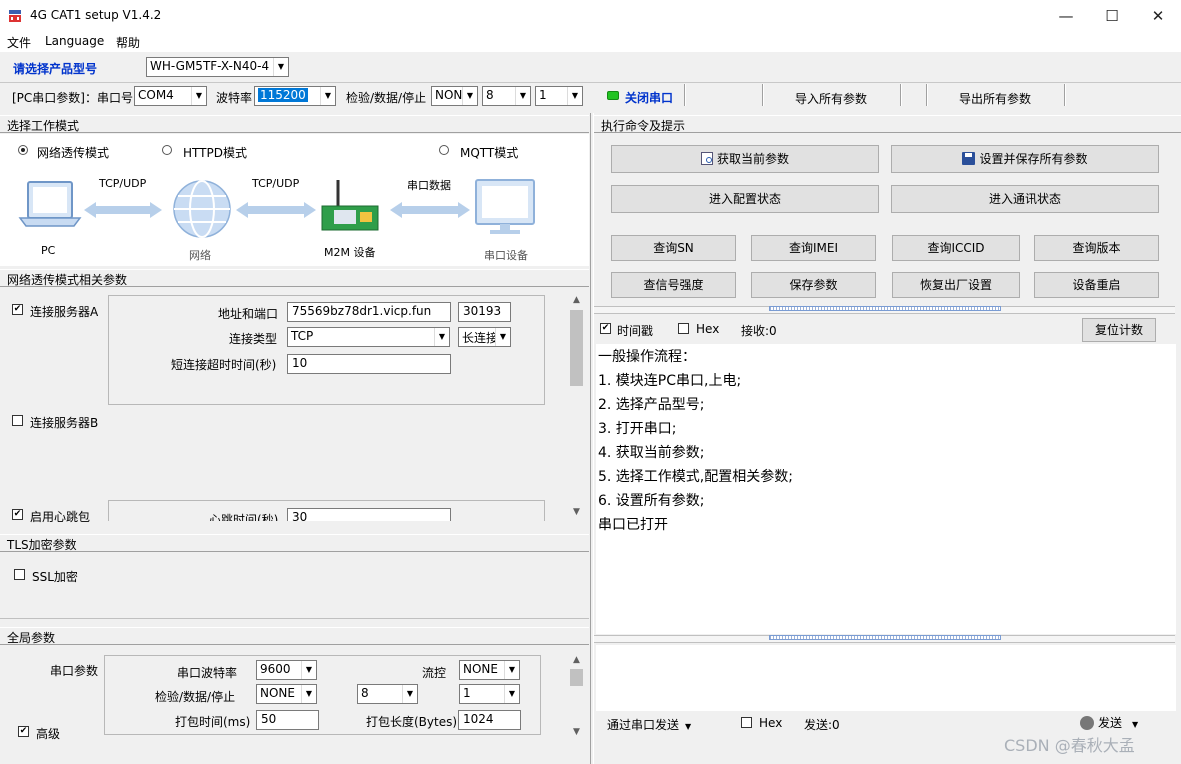 The image size is (1181, 764). What do you see at coordinates (745, 159) in the screenshot?
I see `get-params-button: 获取当前参数` at bounding box center [745, 159].